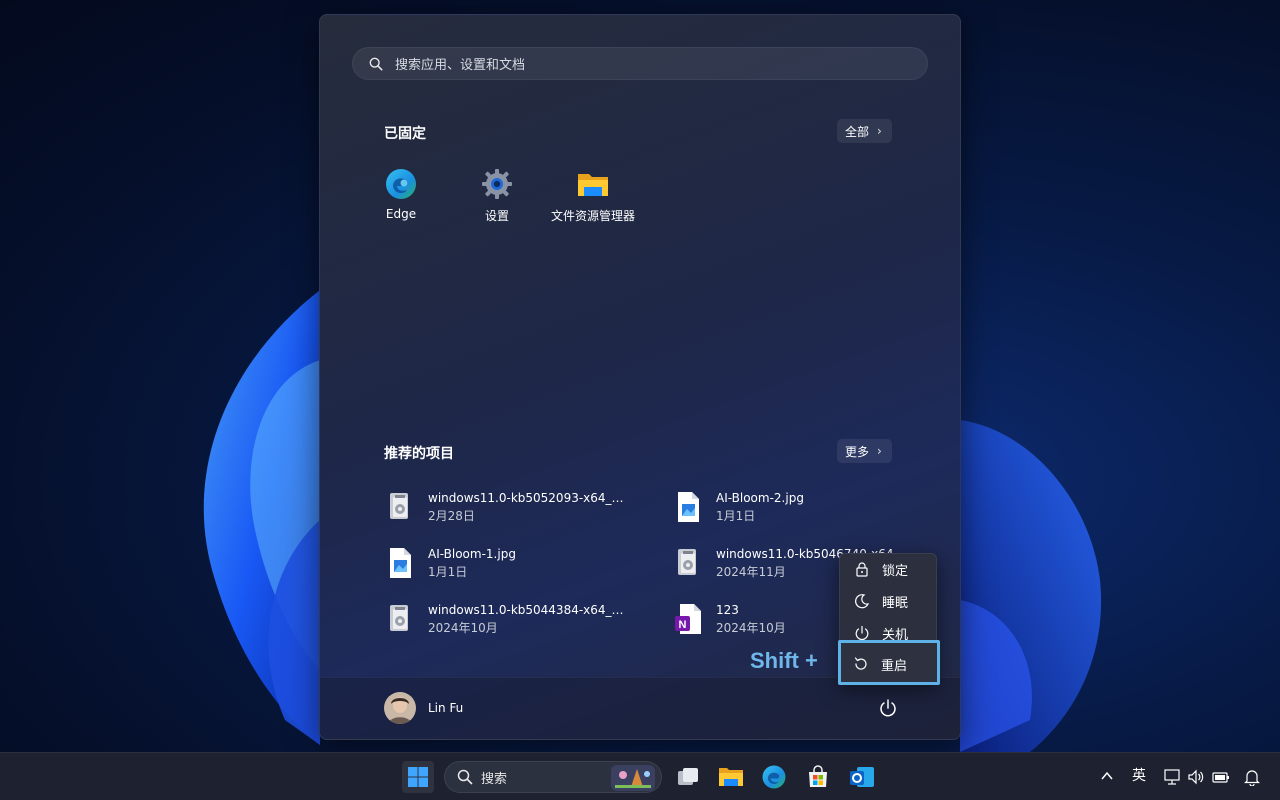  I want to click on restart-menu-item: 重启, so click(889, 662).